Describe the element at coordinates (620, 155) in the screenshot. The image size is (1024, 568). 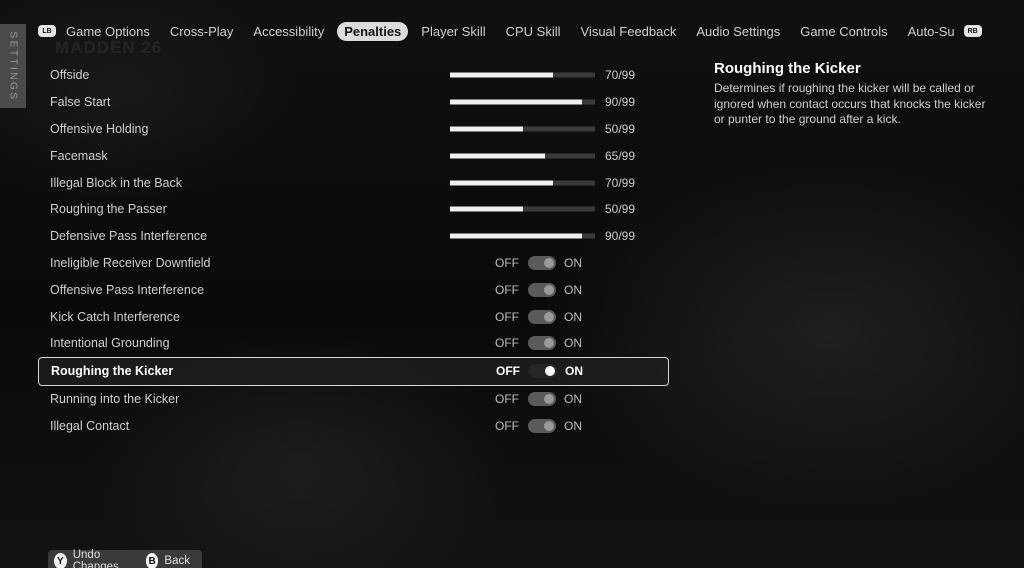
I see `slider-value: 65/99` at that location.